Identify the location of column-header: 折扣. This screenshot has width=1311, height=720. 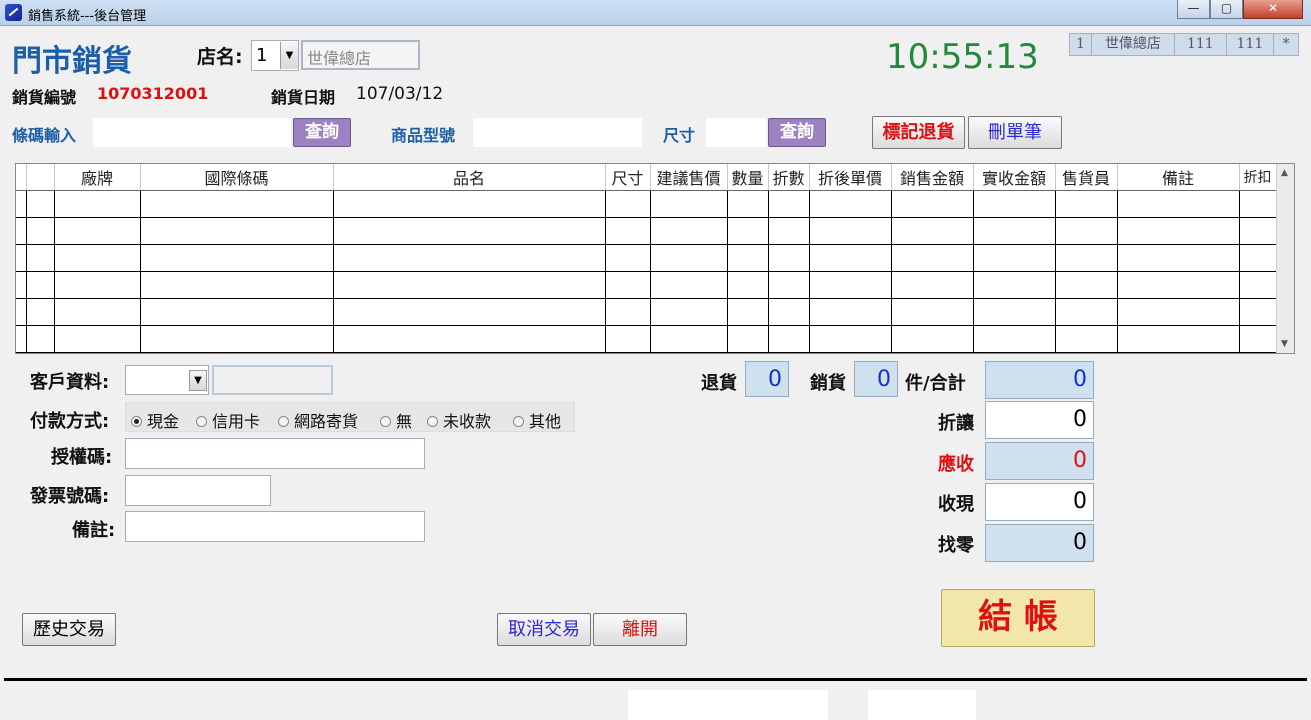
(1258, 177).